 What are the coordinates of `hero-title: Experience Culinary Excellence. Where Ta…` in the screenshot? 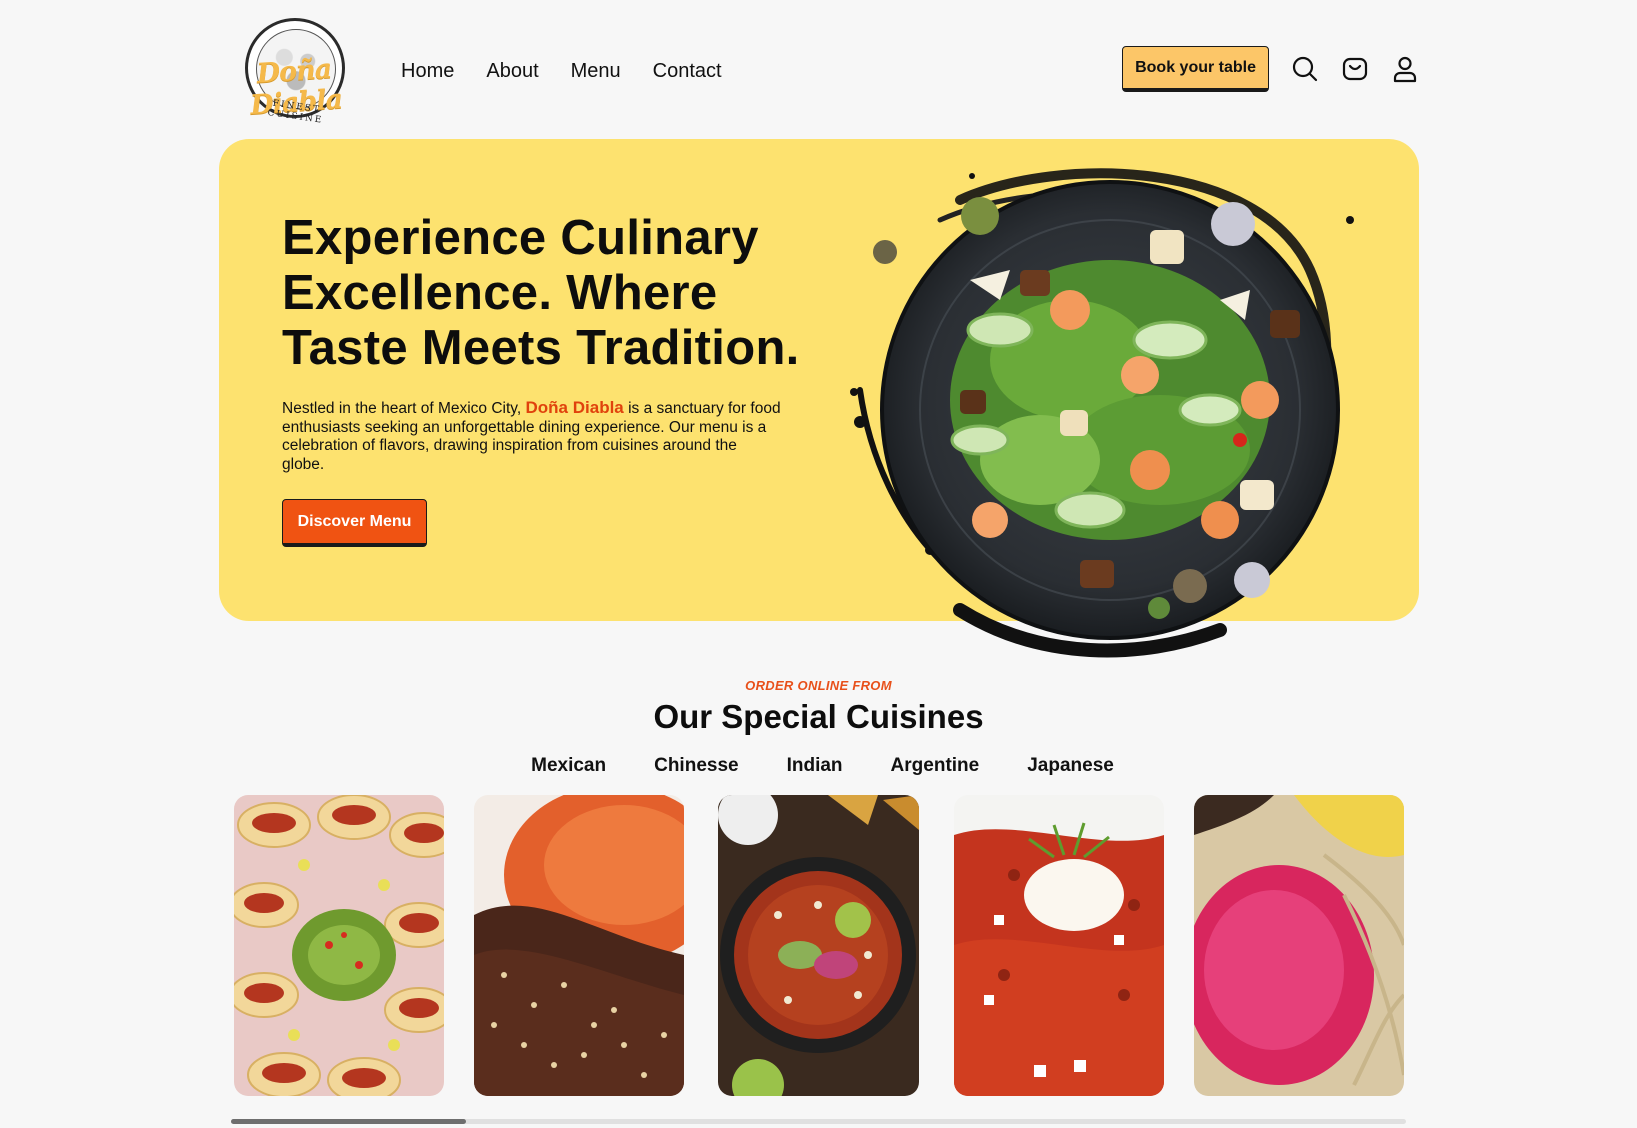 It's located at (541, 293).